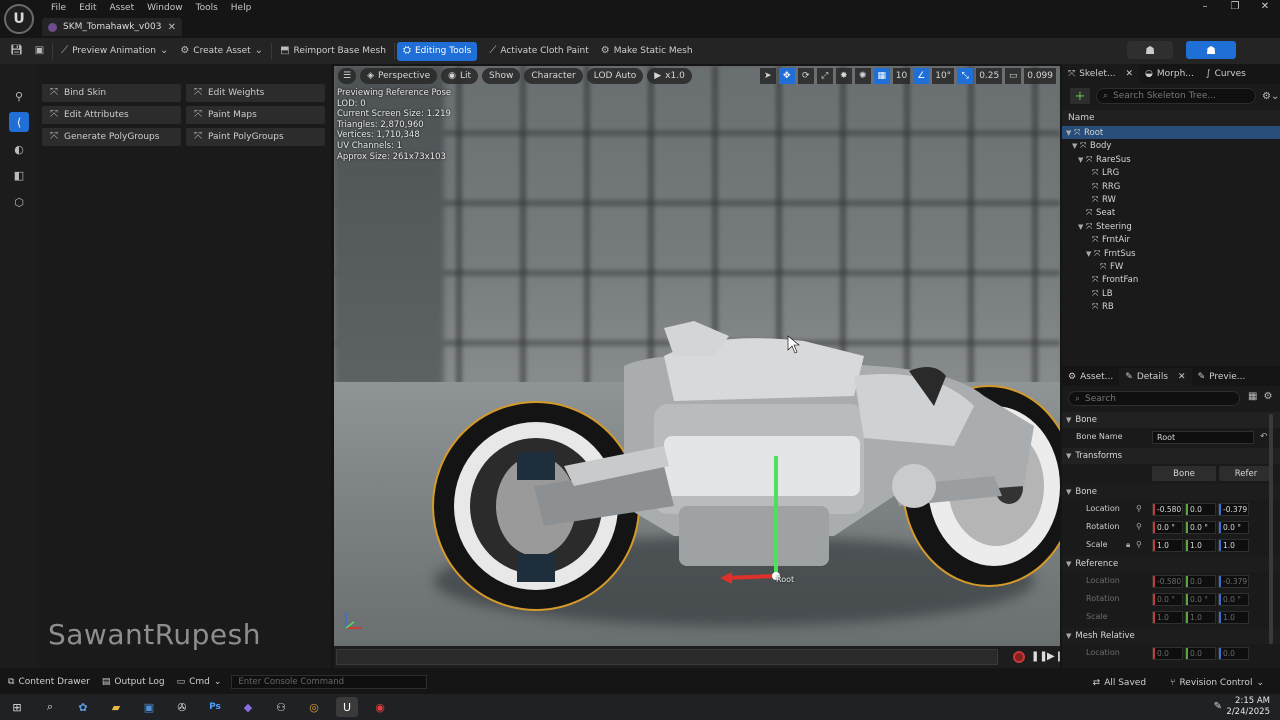 This screenshot has width=1280, height=720. Describe the element at coordinates (248, 707) in the screenshot. I see `app-blender-icon: ◆` at that location.